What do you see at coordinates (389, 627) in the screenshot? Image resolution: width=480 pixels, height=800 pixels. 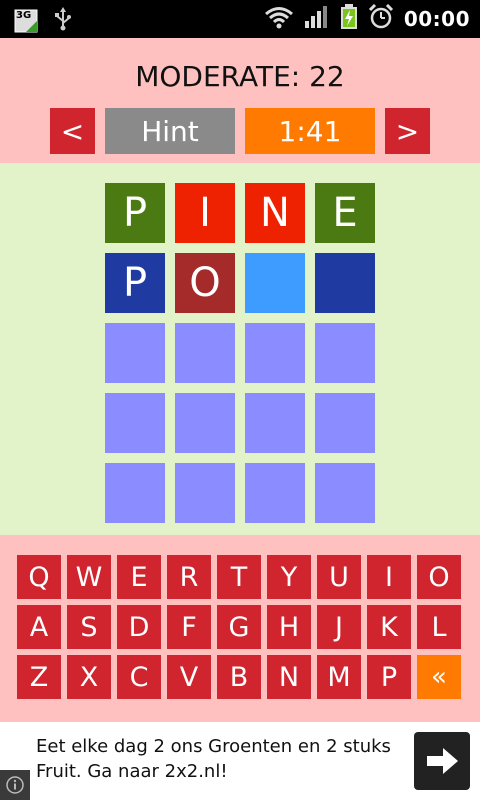 I see `key-k: K` at bounding box center [389, 627].